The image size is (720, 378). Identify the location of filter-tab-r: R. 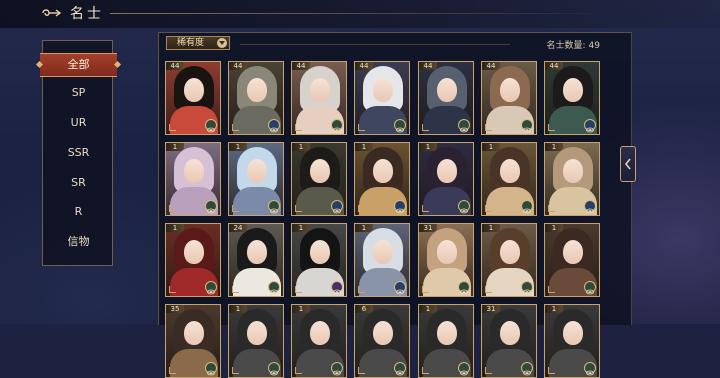
(78, 212).